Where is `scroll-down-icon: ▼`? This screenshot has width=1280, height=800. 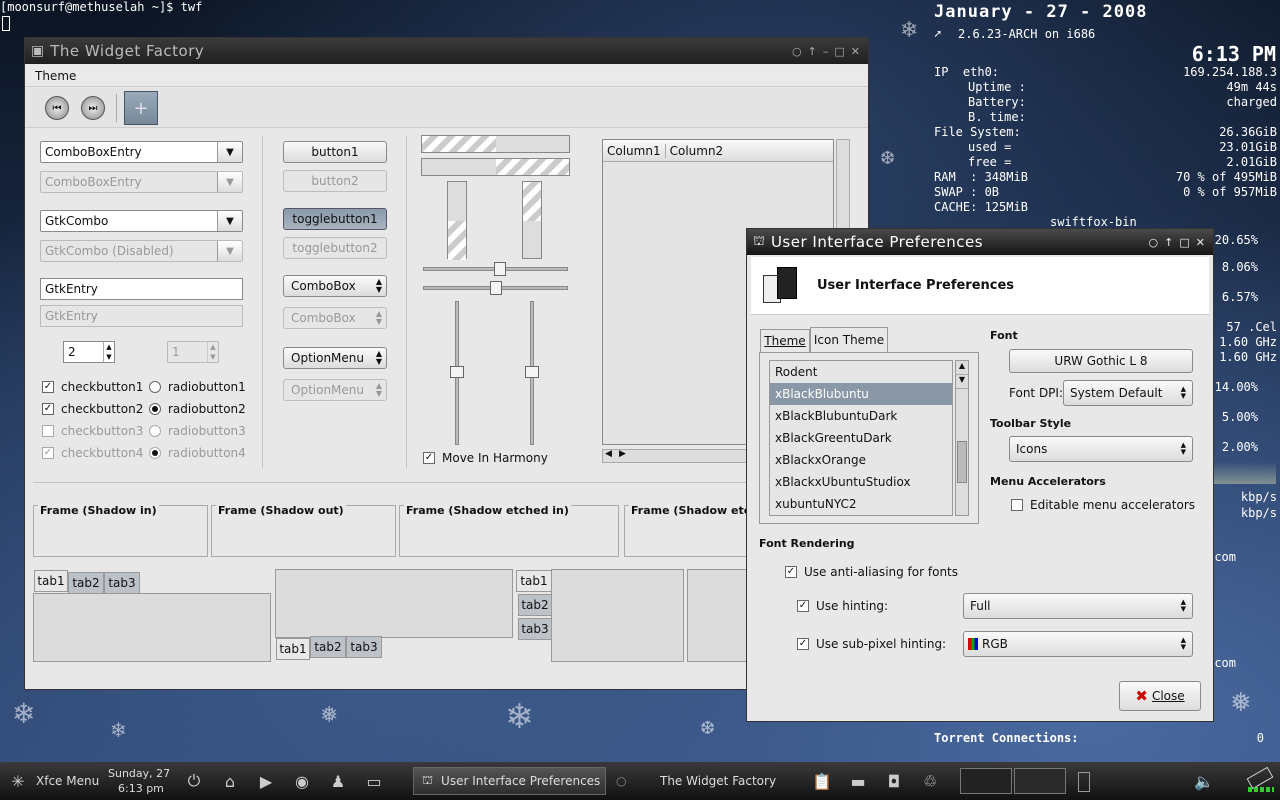
scroll-down-icon: ▼ is located at coordinates (962, 382).